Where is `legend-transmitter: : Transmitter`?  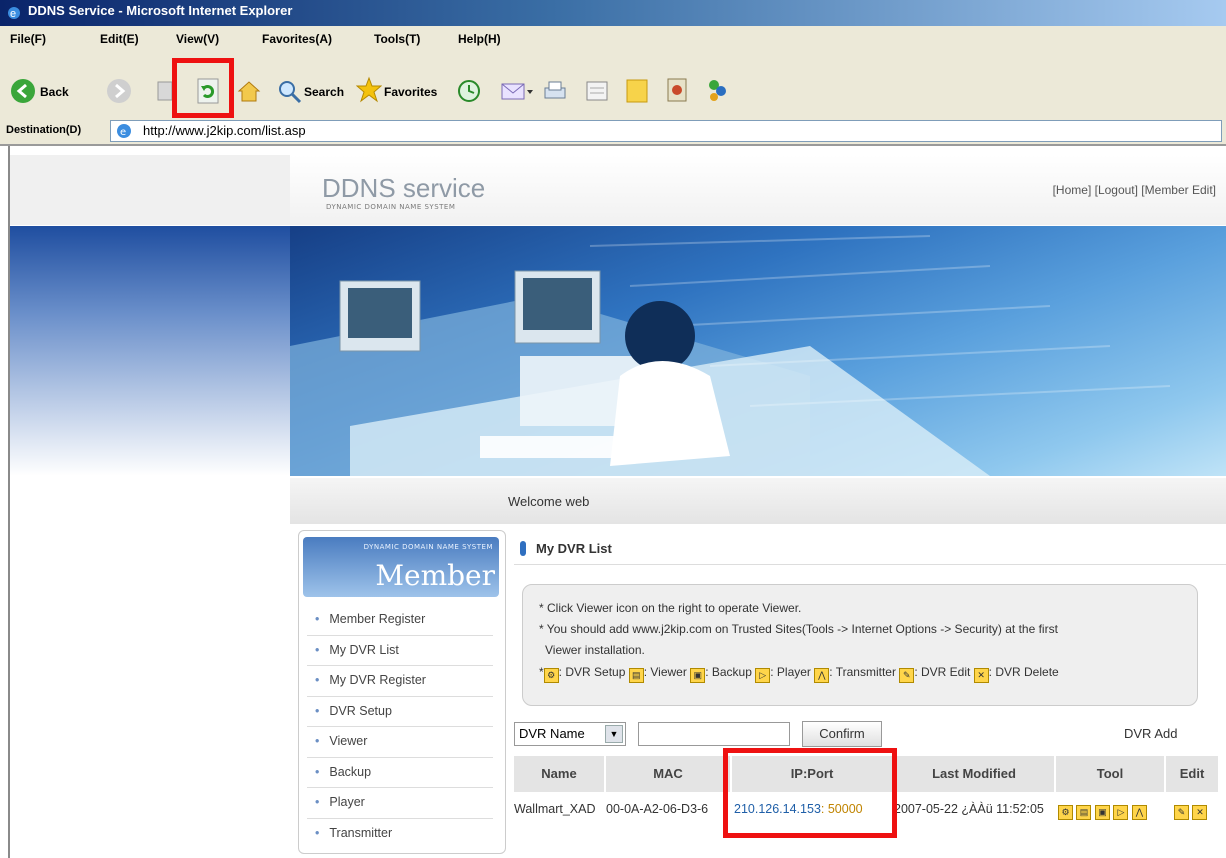 legend-transmitter: : Transmitter is located at coordinates (862, 672).